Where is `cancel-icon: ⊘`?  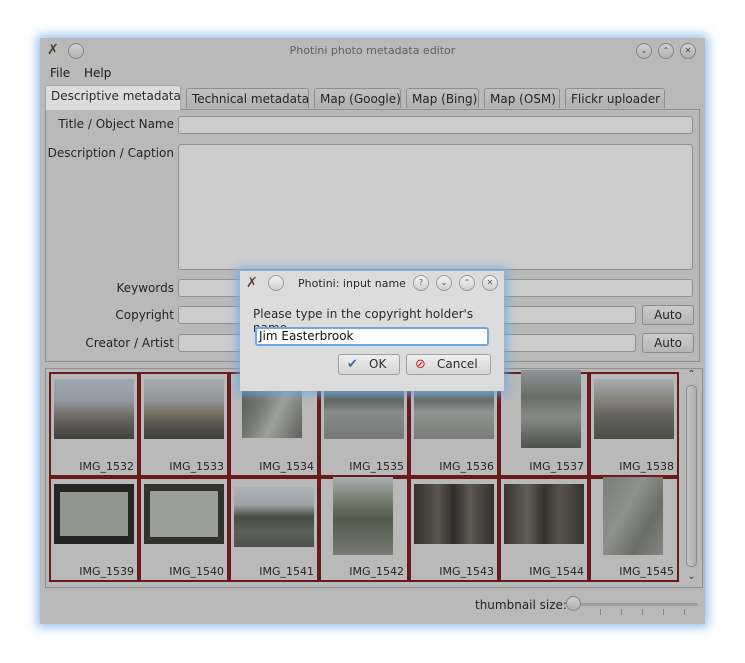 cancel-icon: ⊘ is located at coordinates (420, 364).